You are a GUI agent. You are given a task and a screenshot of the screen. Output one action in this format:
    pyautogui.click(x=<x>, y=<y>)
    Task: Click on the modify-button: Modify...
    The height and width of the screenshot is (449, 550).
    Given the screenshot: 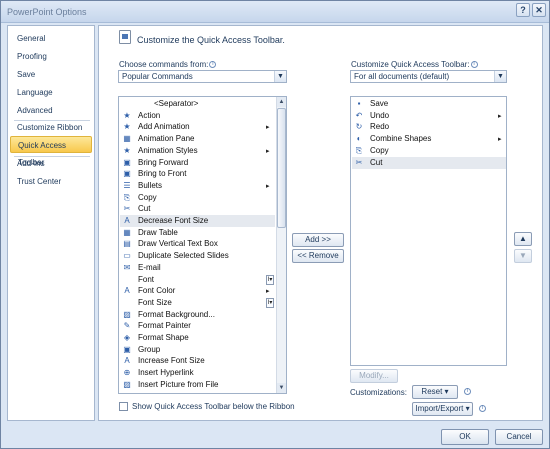 What is the action you would take?
    pyautogui.click(x=374, y=376)
    